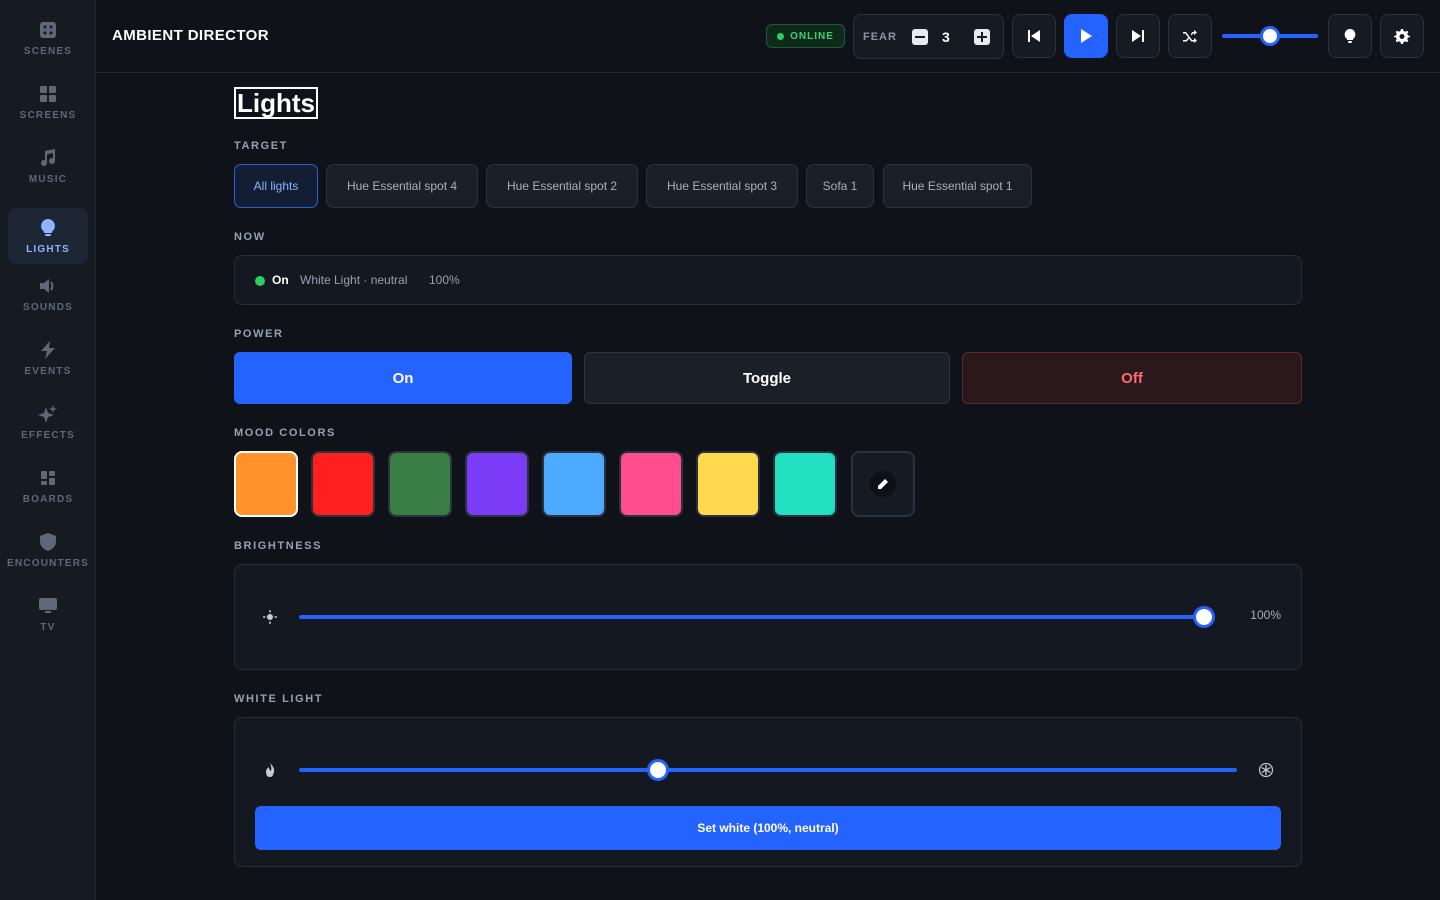 This screenshot has height=900, width=1440. Describe the element at coordinates (270, 617) in the screenshot. I see `sun-icon` at that location.